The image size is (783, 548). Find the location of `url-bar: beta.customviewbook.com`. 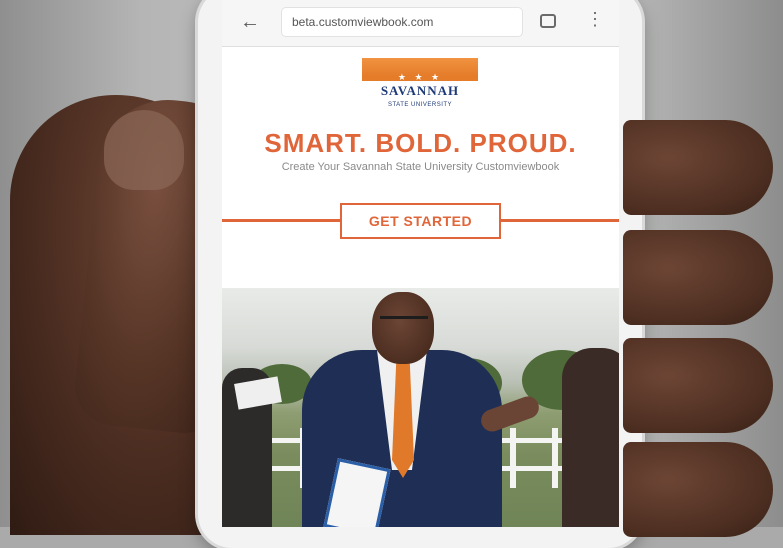

url-bar: beta.customviewbook.com is located at coordinates (402, 22).